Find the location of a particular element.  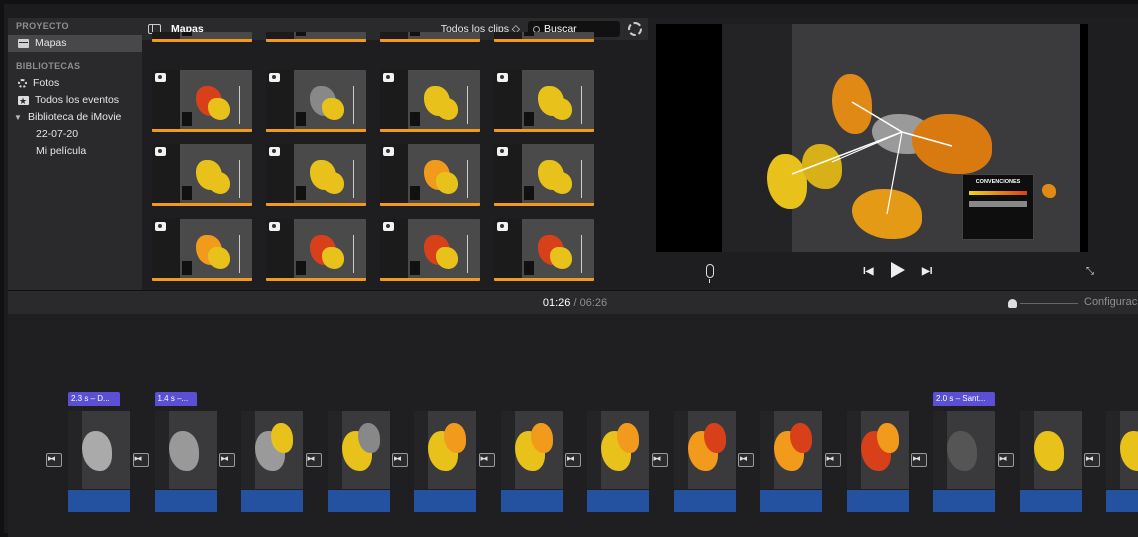

skip-back-icon: I◀ is located at coordinates (868, 271).